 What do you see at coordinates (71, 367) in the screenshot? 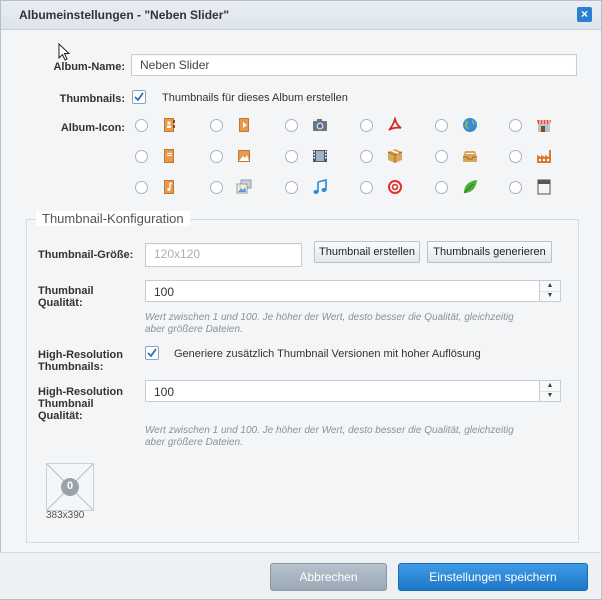
I see `hires-thumbnails-label-2: Thumbnails:` at bounding box center [71, 367].